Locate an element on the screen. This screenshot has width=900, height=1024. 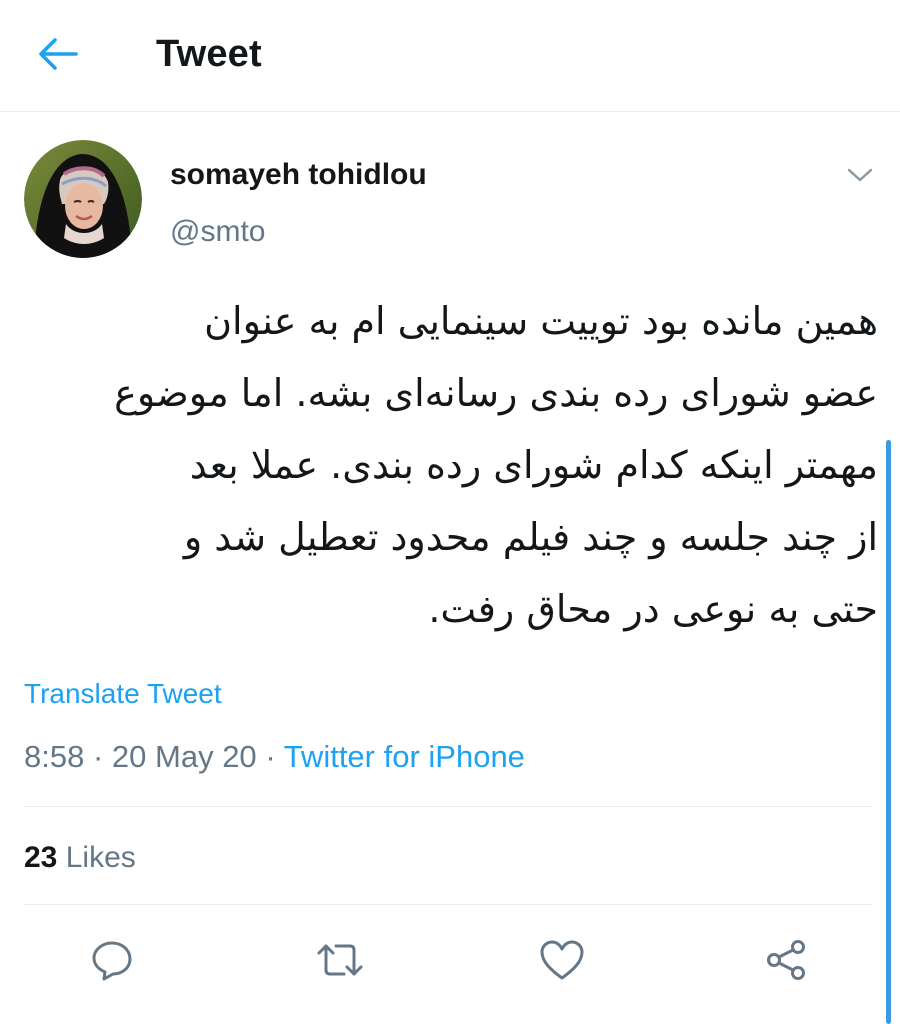
share-button is located at coordinates (786, 960).